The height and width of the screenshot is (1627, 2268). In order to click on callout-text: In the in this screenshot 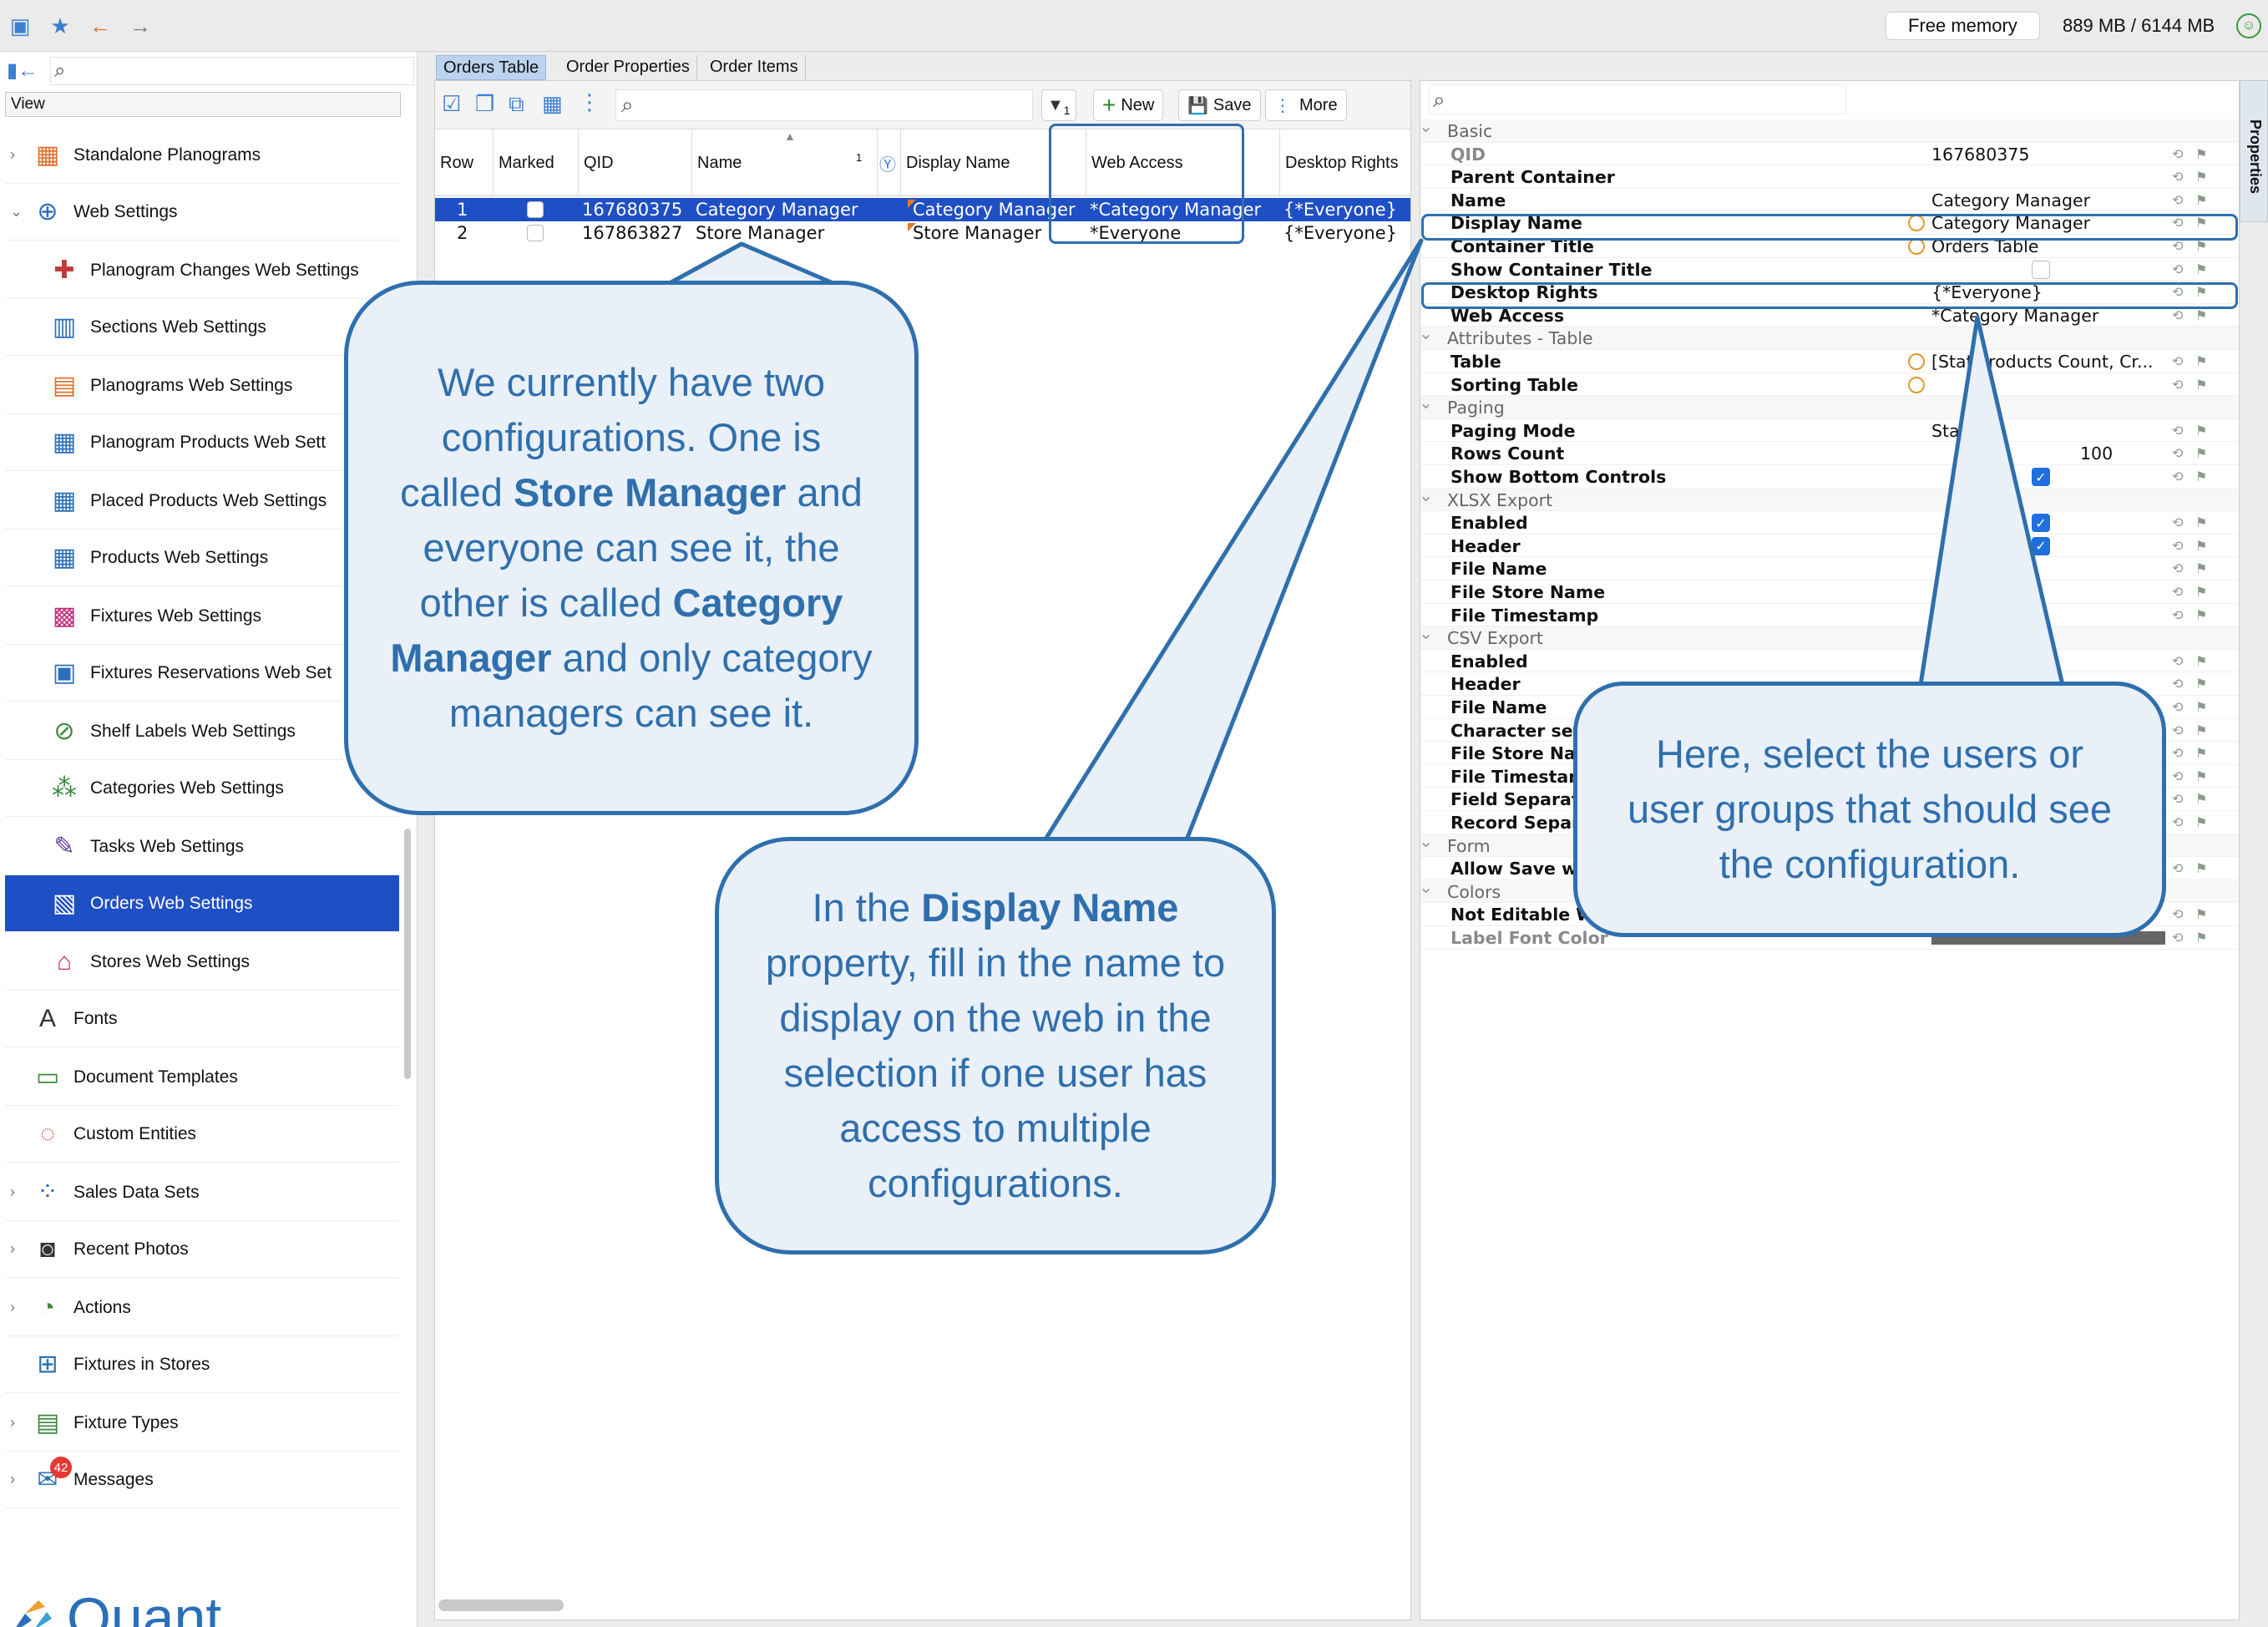, I will do `click(867, 907)`.